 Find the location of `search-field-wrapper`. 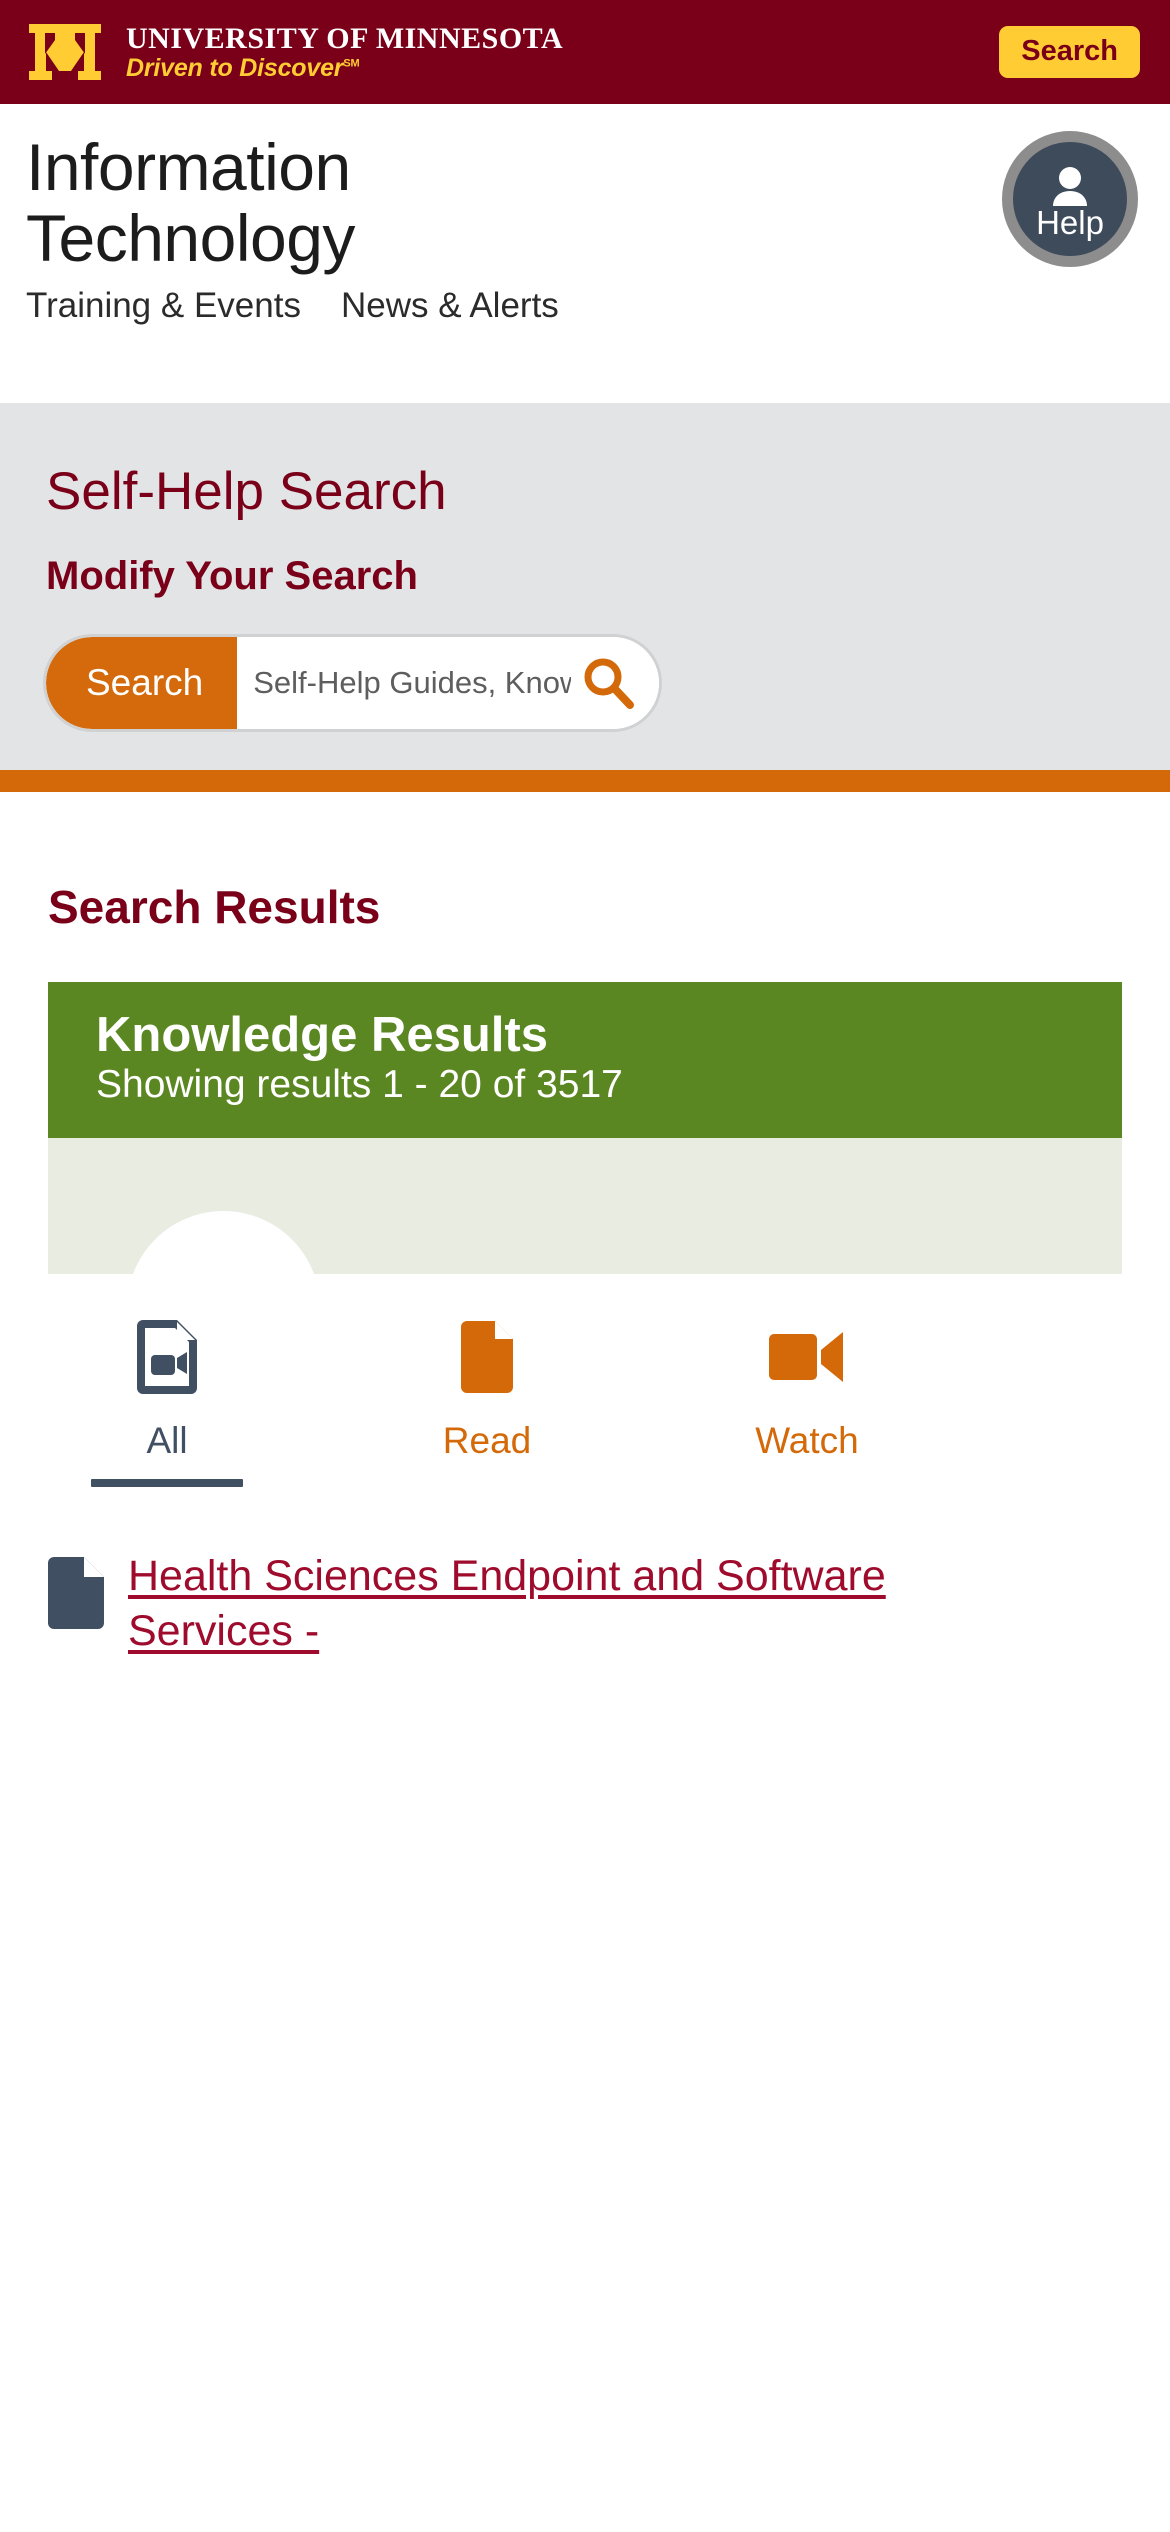

search-field-wrapper is located at coordinates (448, 683).